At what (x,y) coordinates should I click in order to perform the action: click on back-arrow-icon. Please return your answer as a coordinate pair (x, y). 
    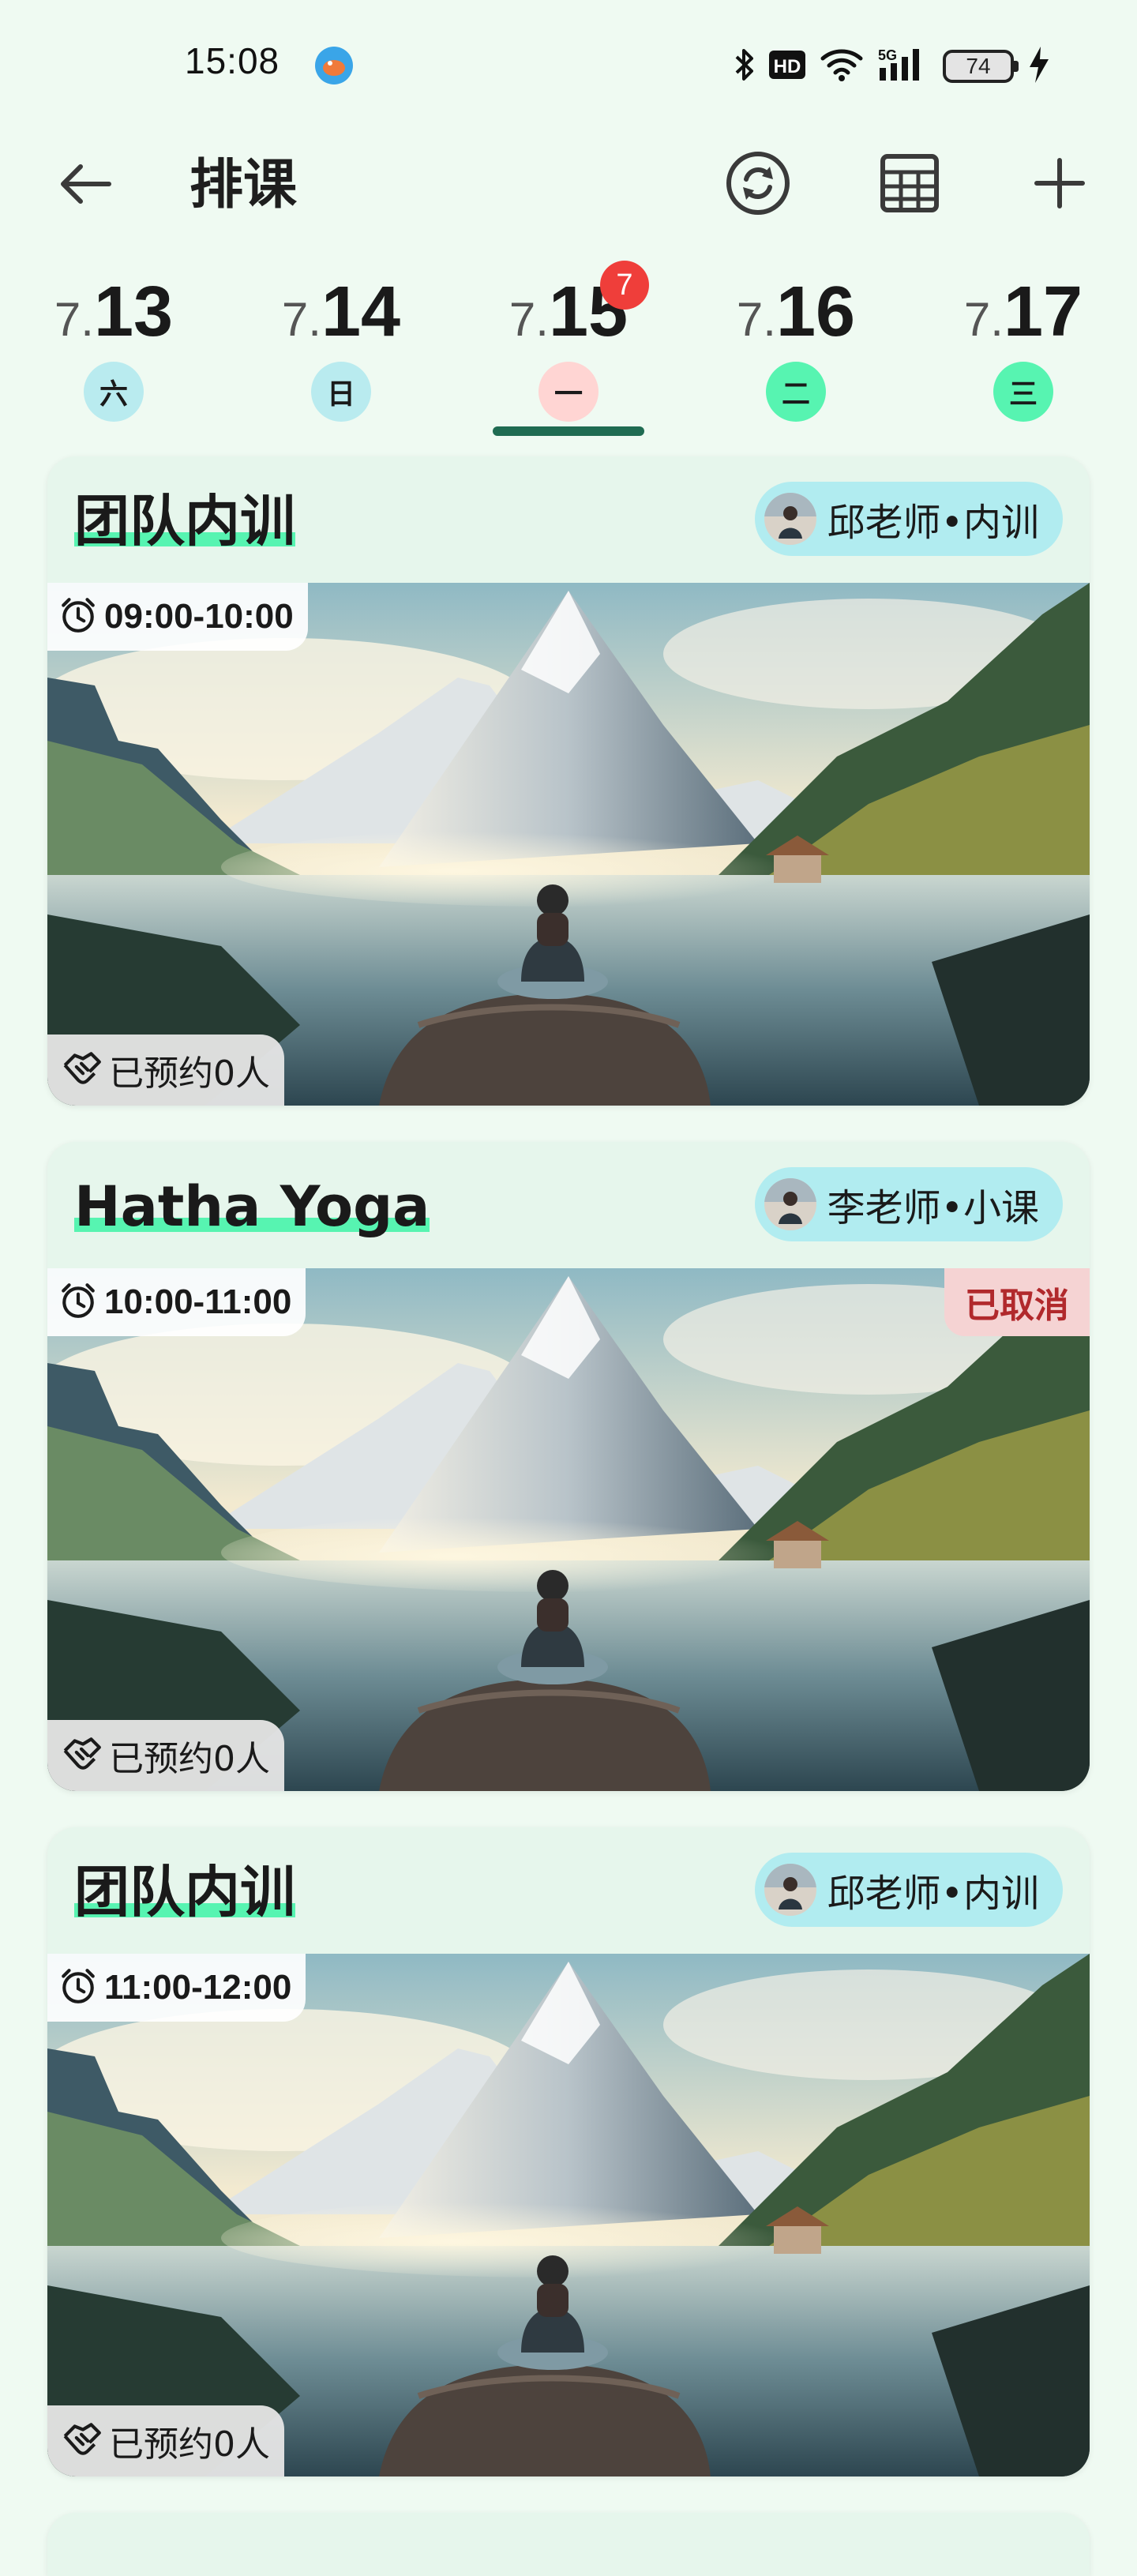
    Looking at the image, I should click on (84, 185).